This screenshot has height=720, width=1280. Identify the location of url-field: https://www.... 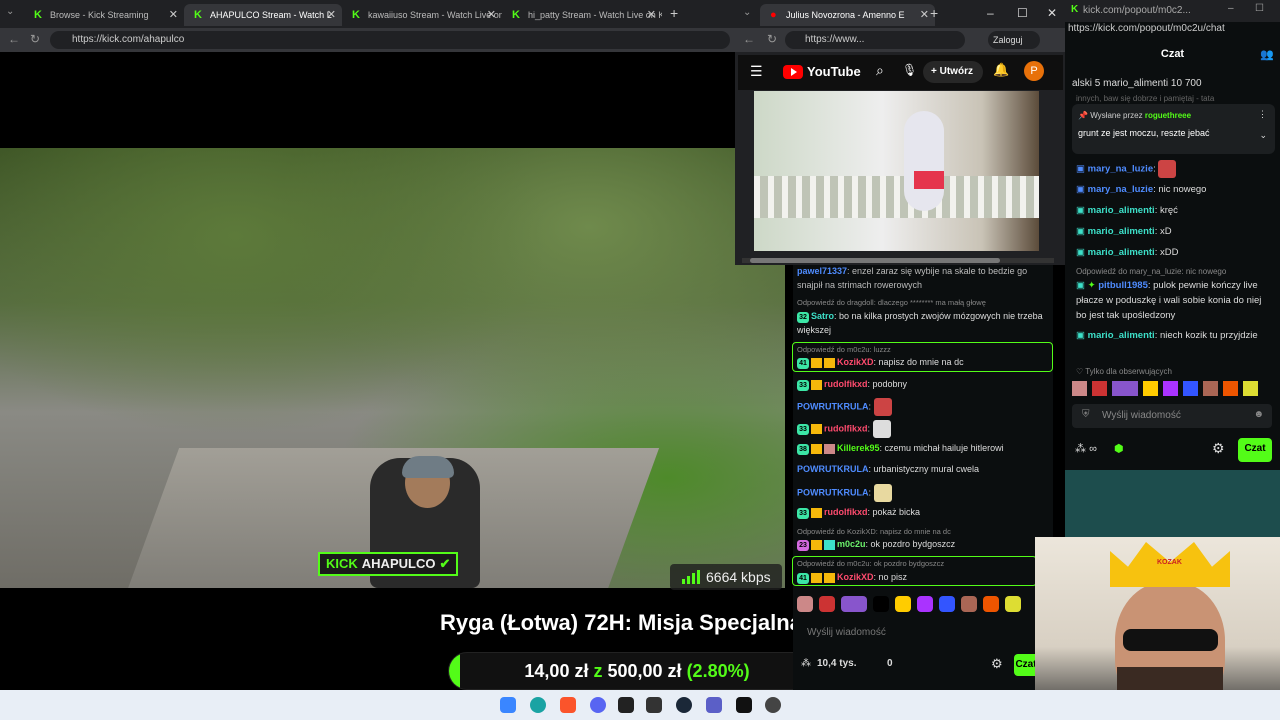
(875, 40).